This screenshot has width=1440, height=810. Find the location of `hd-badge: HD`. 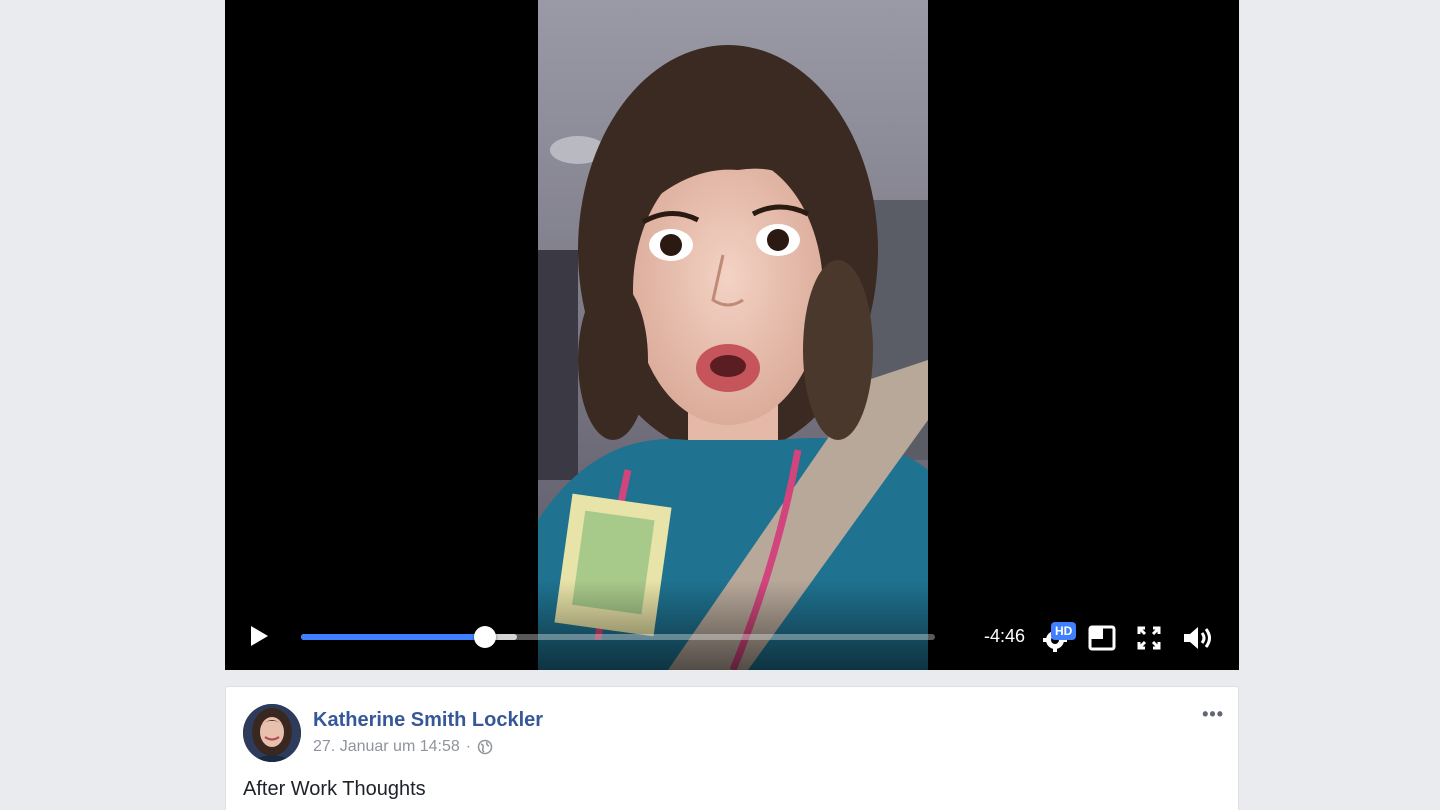

hd-badge: HD is located at coordinates (1064, 631).